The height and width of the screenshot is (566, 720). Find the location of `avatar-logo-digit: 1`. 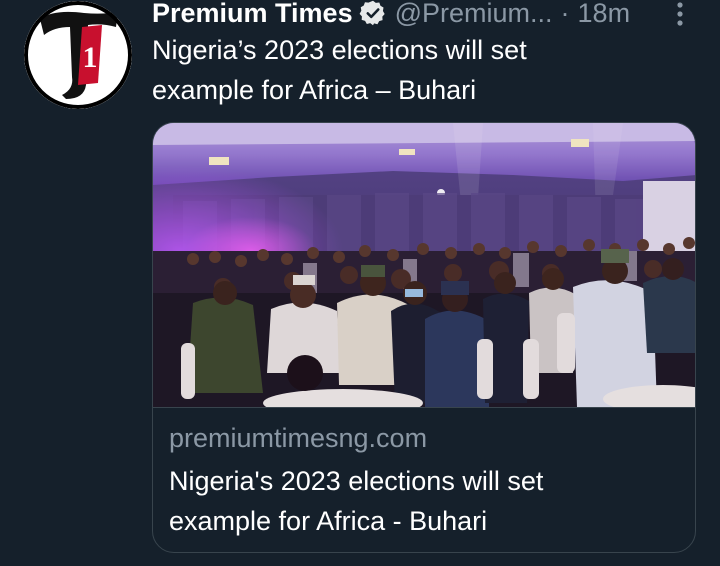

avatar-logo-digit: 1 is located at coordinates (90, 57).